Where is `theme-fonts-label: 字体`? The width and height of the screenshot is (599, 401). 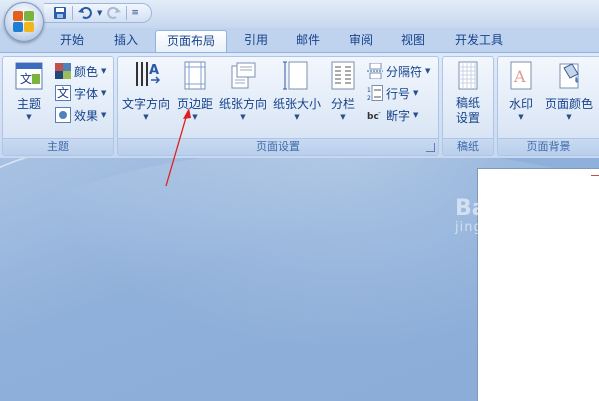
theme-fonts-label: 字体 is located at coordinates (86, 93).